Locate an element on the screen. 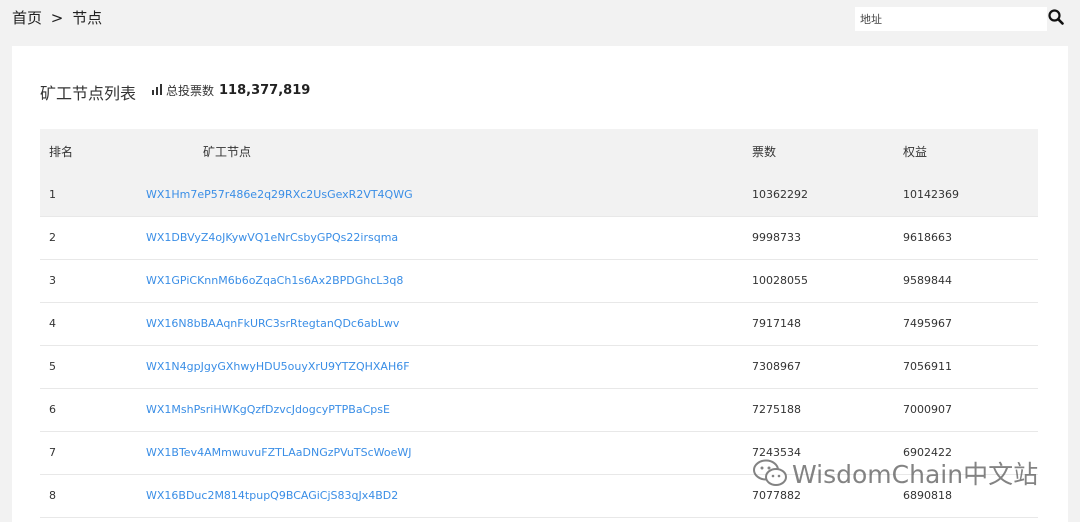 This screenshot has height=522, width=1080. row-rights: 7495967 is located at coordinates (927, 323).